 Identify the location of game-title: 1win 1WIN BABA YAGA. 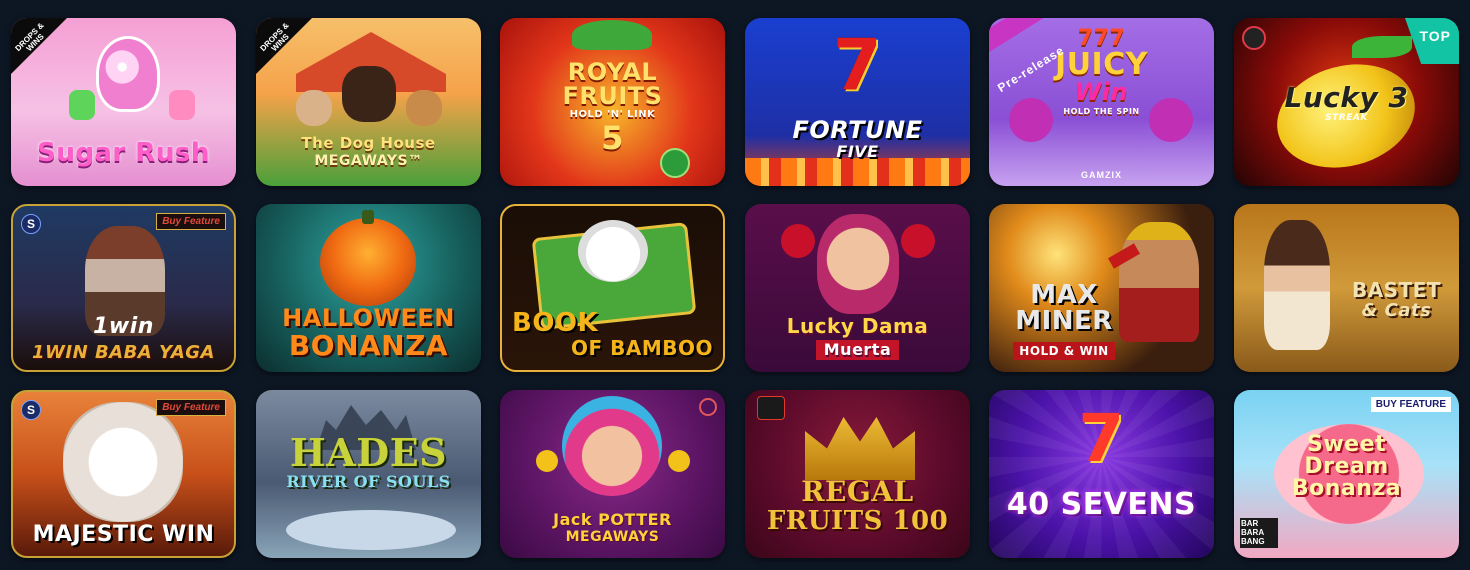
(123, 338).